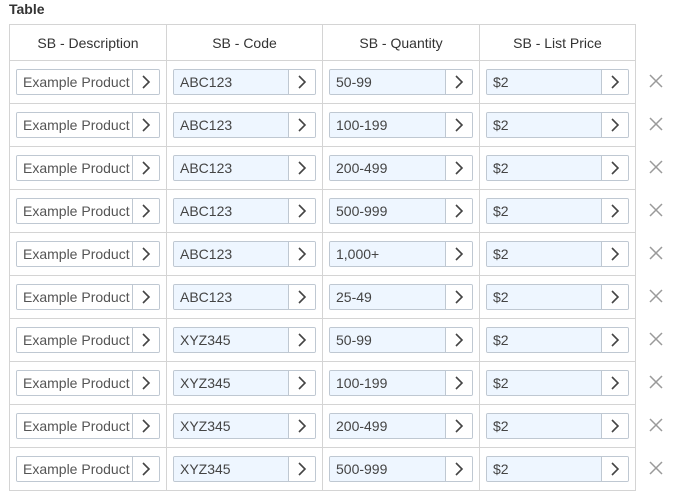 The height and width of the screenshot is (495, 685). I want to click on quantity-field-value: 25-49, so click(387, 297).